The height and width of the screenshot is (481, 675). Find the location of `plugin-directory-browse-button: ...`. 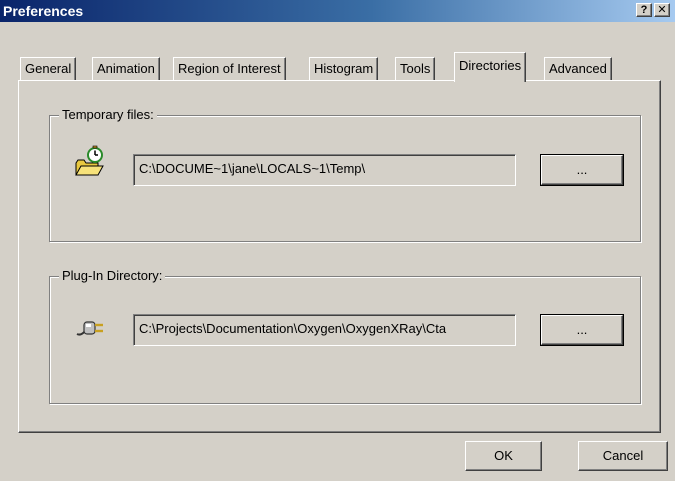

plugin-directory-browse-button: ... is located at coordinates (582, 330).